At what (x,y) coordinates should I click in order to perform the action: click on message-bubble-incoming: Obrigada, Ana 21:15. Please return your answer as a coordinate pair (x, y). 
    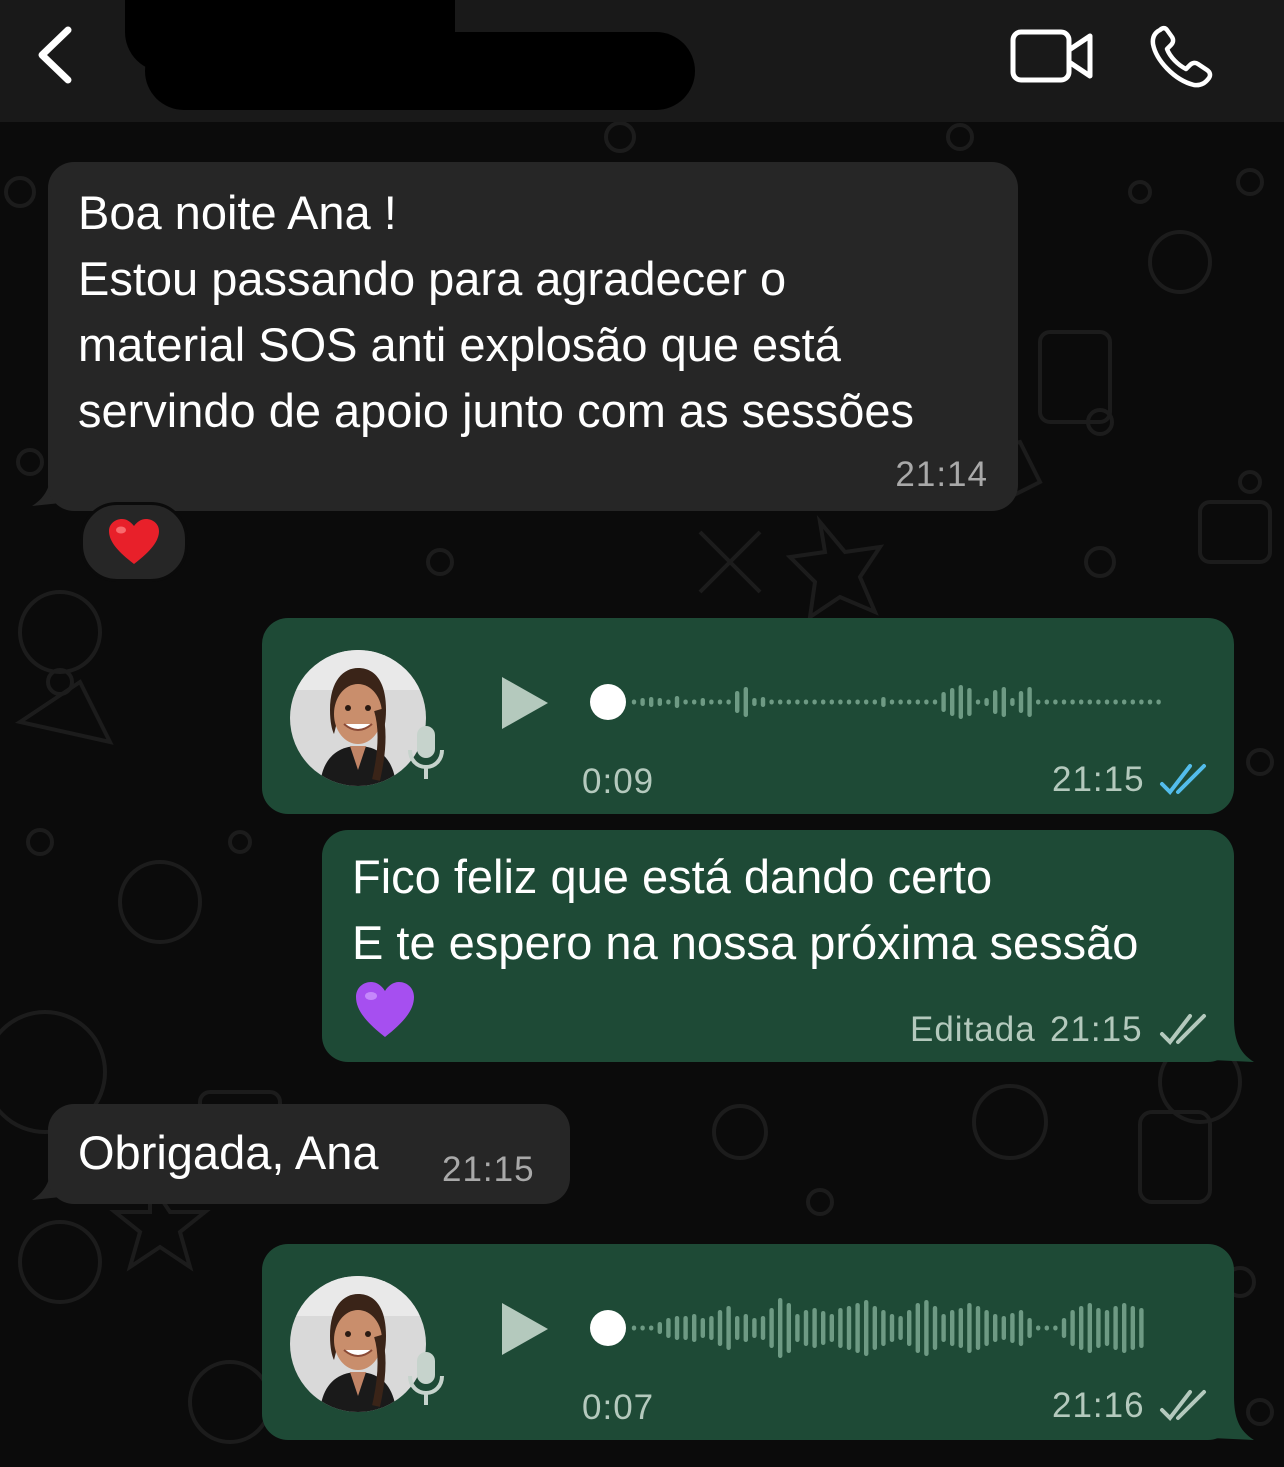
    Looking at the image, I should click on (309, 1154).